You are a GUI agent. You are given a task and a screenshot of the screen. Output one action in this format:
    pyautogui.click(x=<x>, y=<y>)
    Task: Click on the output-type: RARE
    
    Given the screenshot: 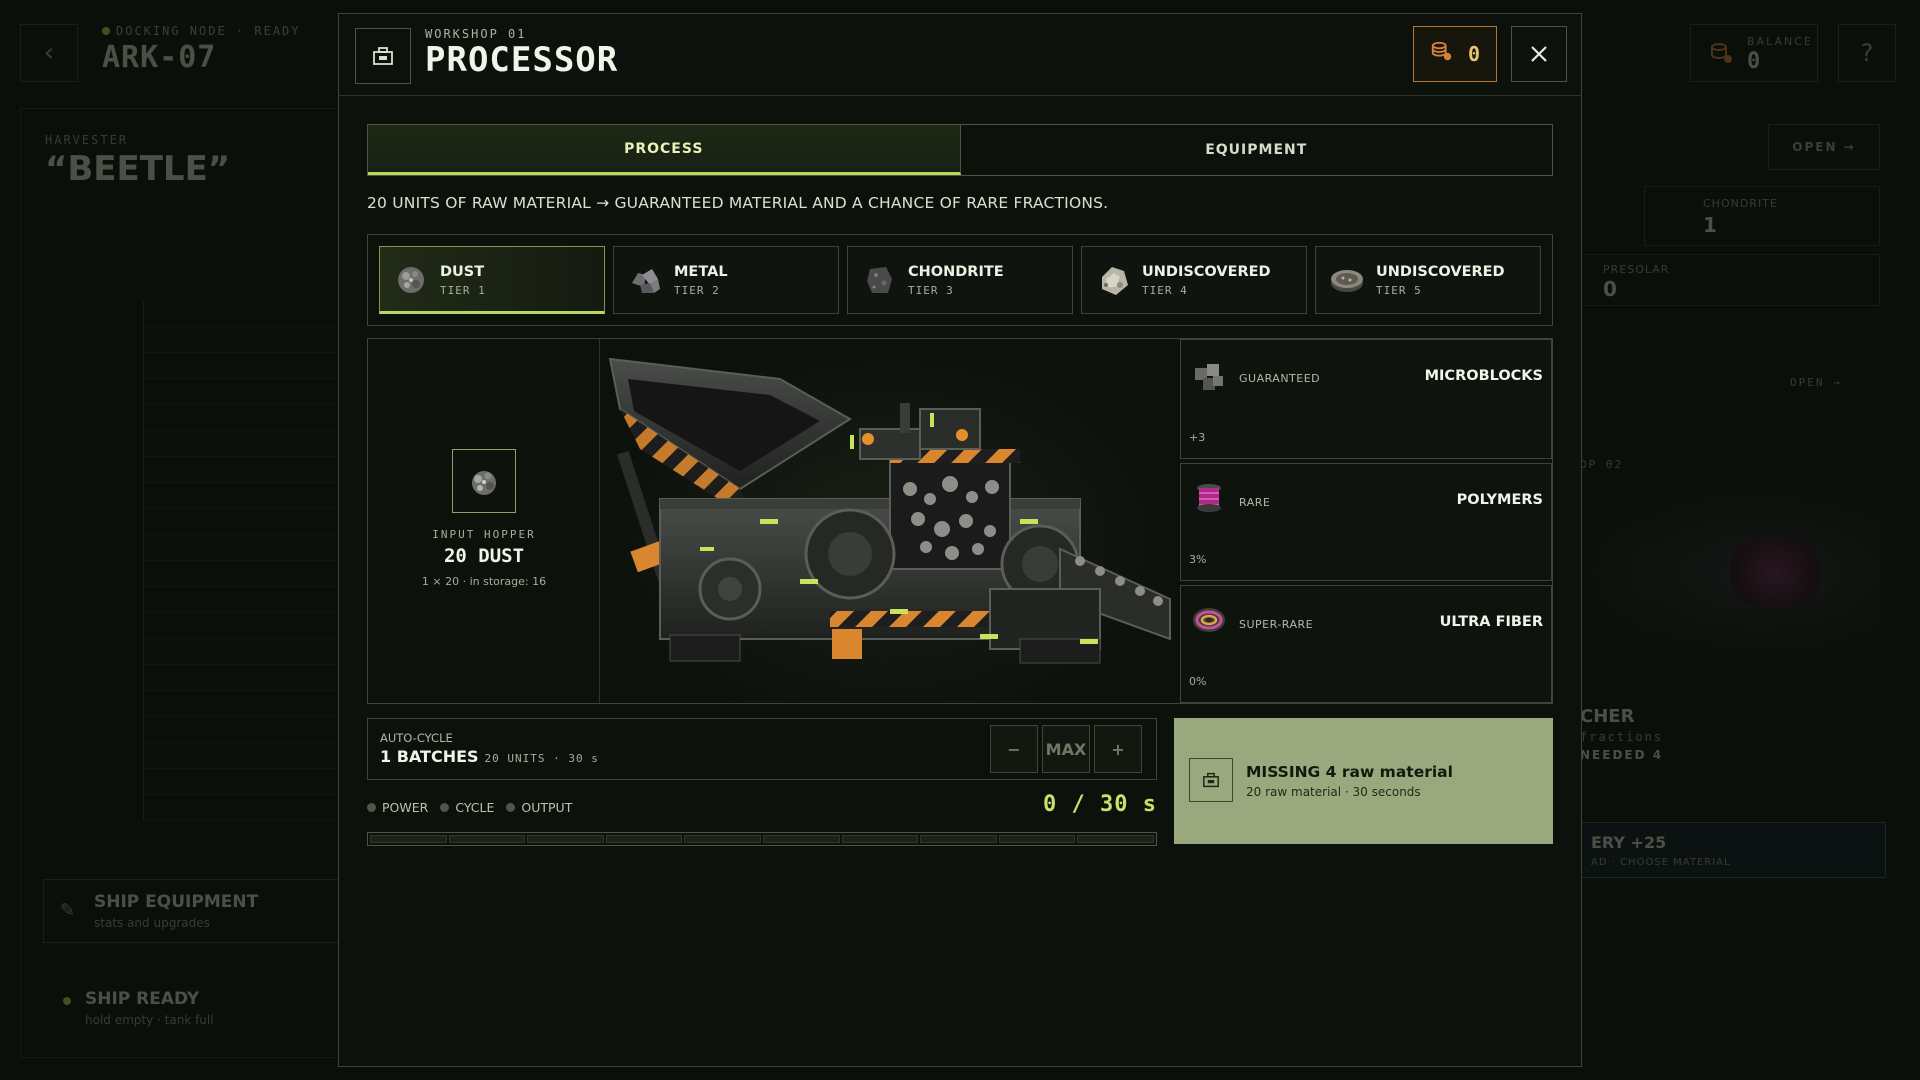 What is the action you would take?
    pyautogui.click(x=1255, y=502)
    